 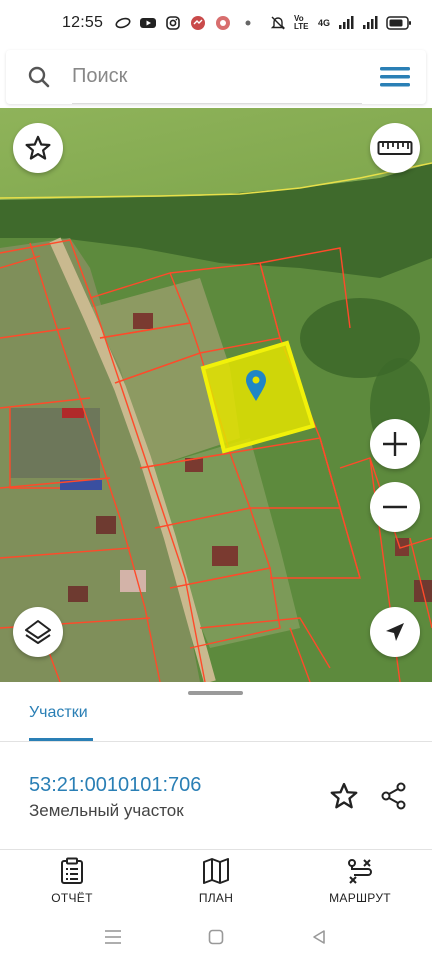 I want to click on system-navigation-bar, so click(x=216, y=937).